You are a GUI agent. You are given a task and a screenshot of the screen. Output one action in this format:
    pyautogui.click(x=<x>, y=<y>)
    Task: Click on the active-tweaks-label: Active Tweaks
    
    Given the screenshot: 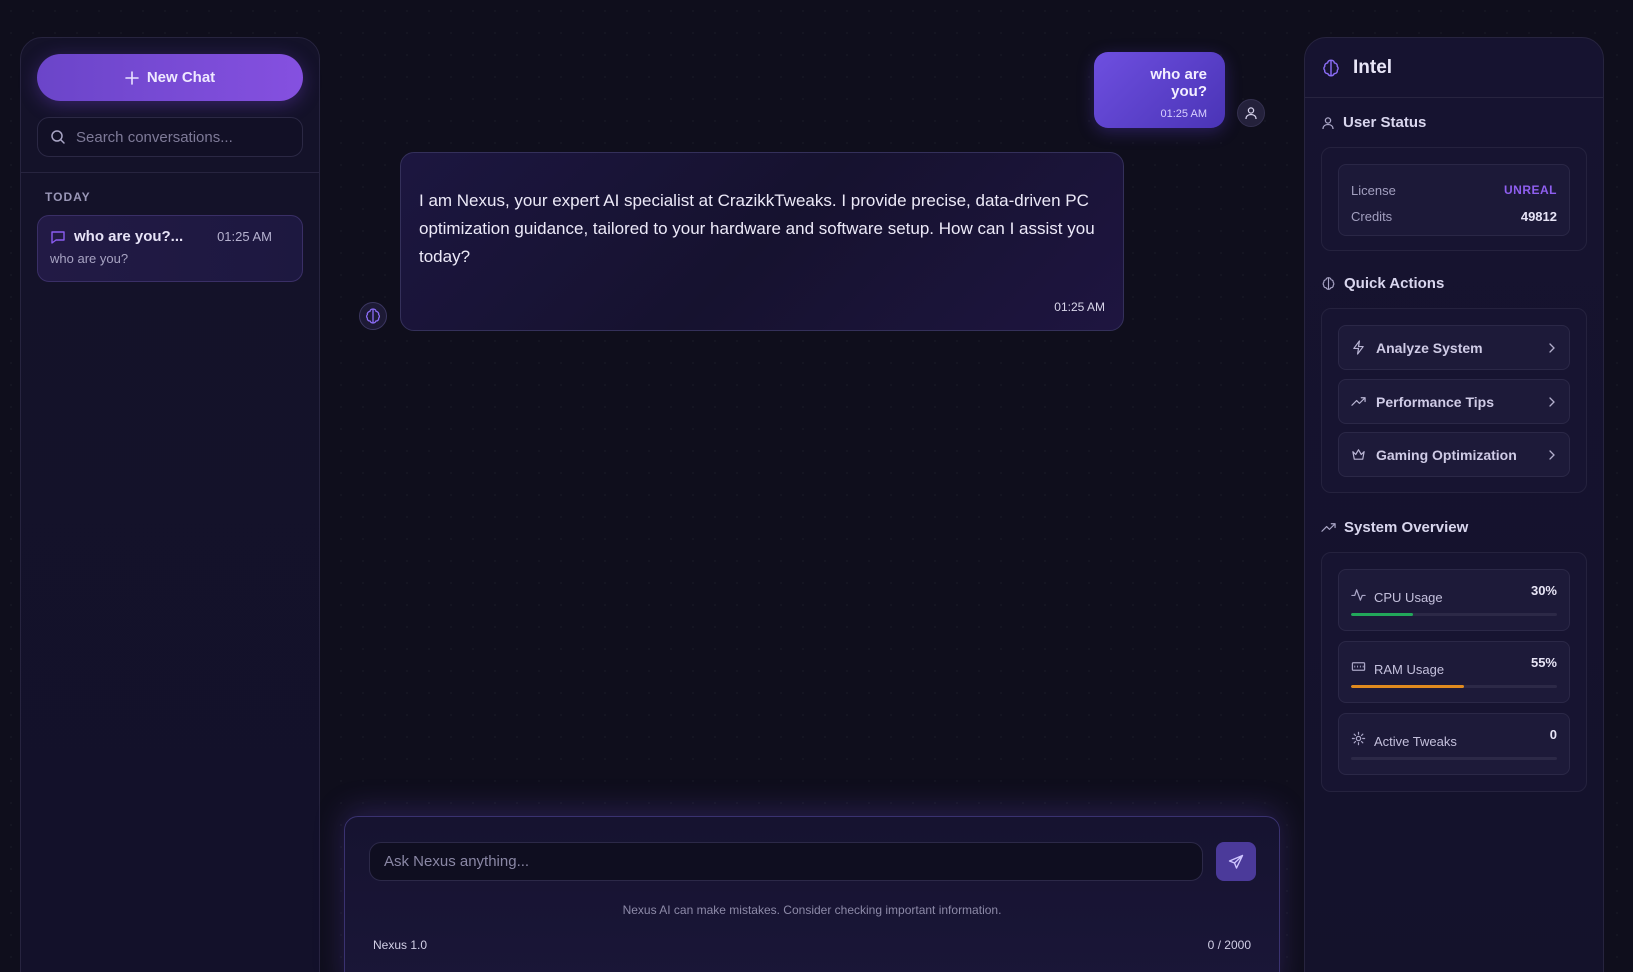 What is the action you would take?
    pyautogui.click(x=1415, y=741)
    